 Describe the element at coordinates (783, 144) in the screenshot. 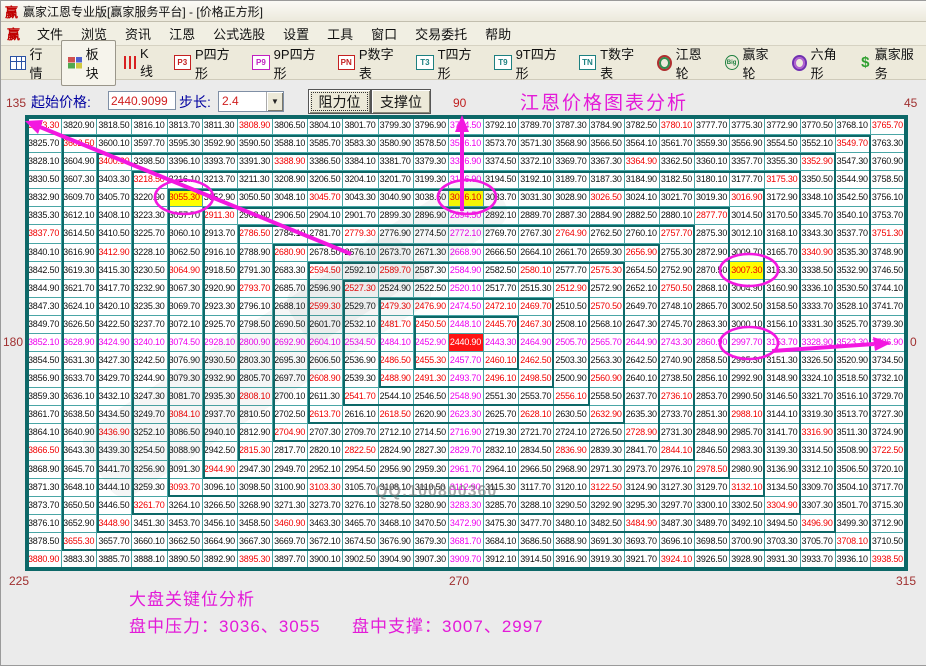

I see `grid-cell: 3554.50` at that location.